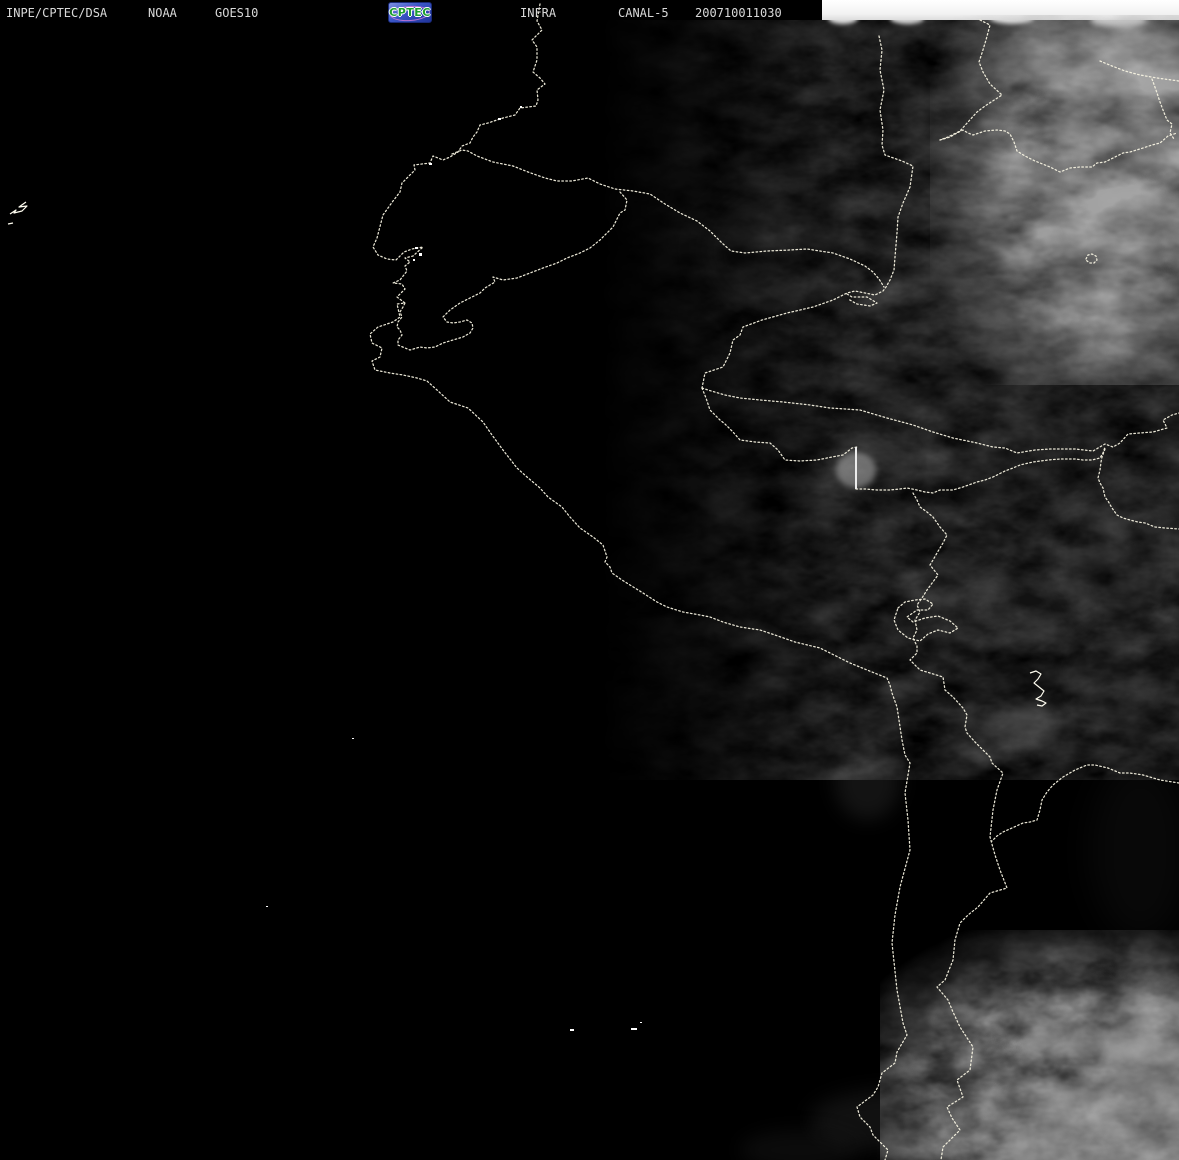  What do you see at coordinates (1038, 688) in the screenshot?
I see `lake-poopo-outline` at bounding box center [1038, 688].